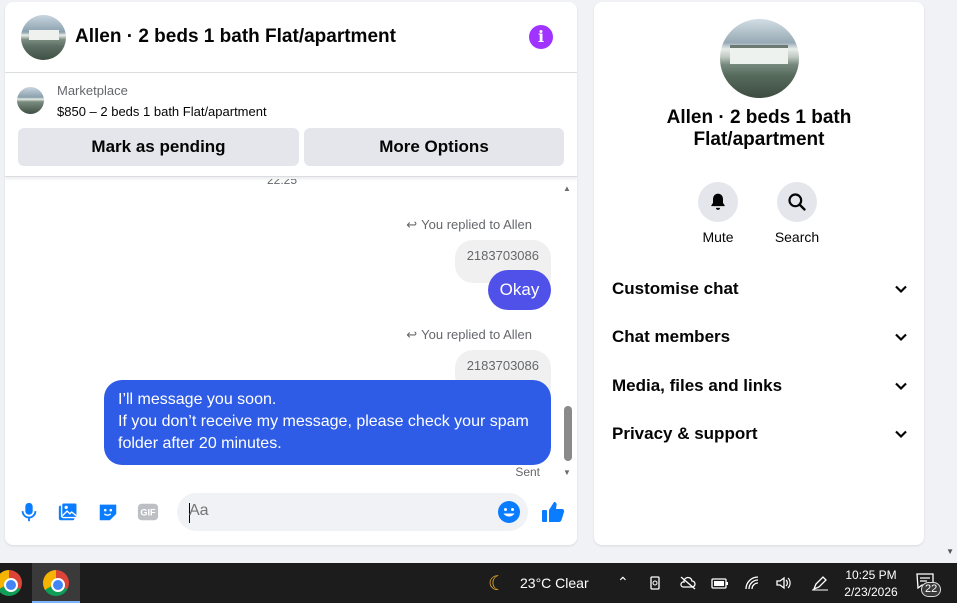 The height and width of the screenshot is (603, 957). Describe the element at coordinates (720, 583) in the screenshot. I see `battery-icon` at that location.